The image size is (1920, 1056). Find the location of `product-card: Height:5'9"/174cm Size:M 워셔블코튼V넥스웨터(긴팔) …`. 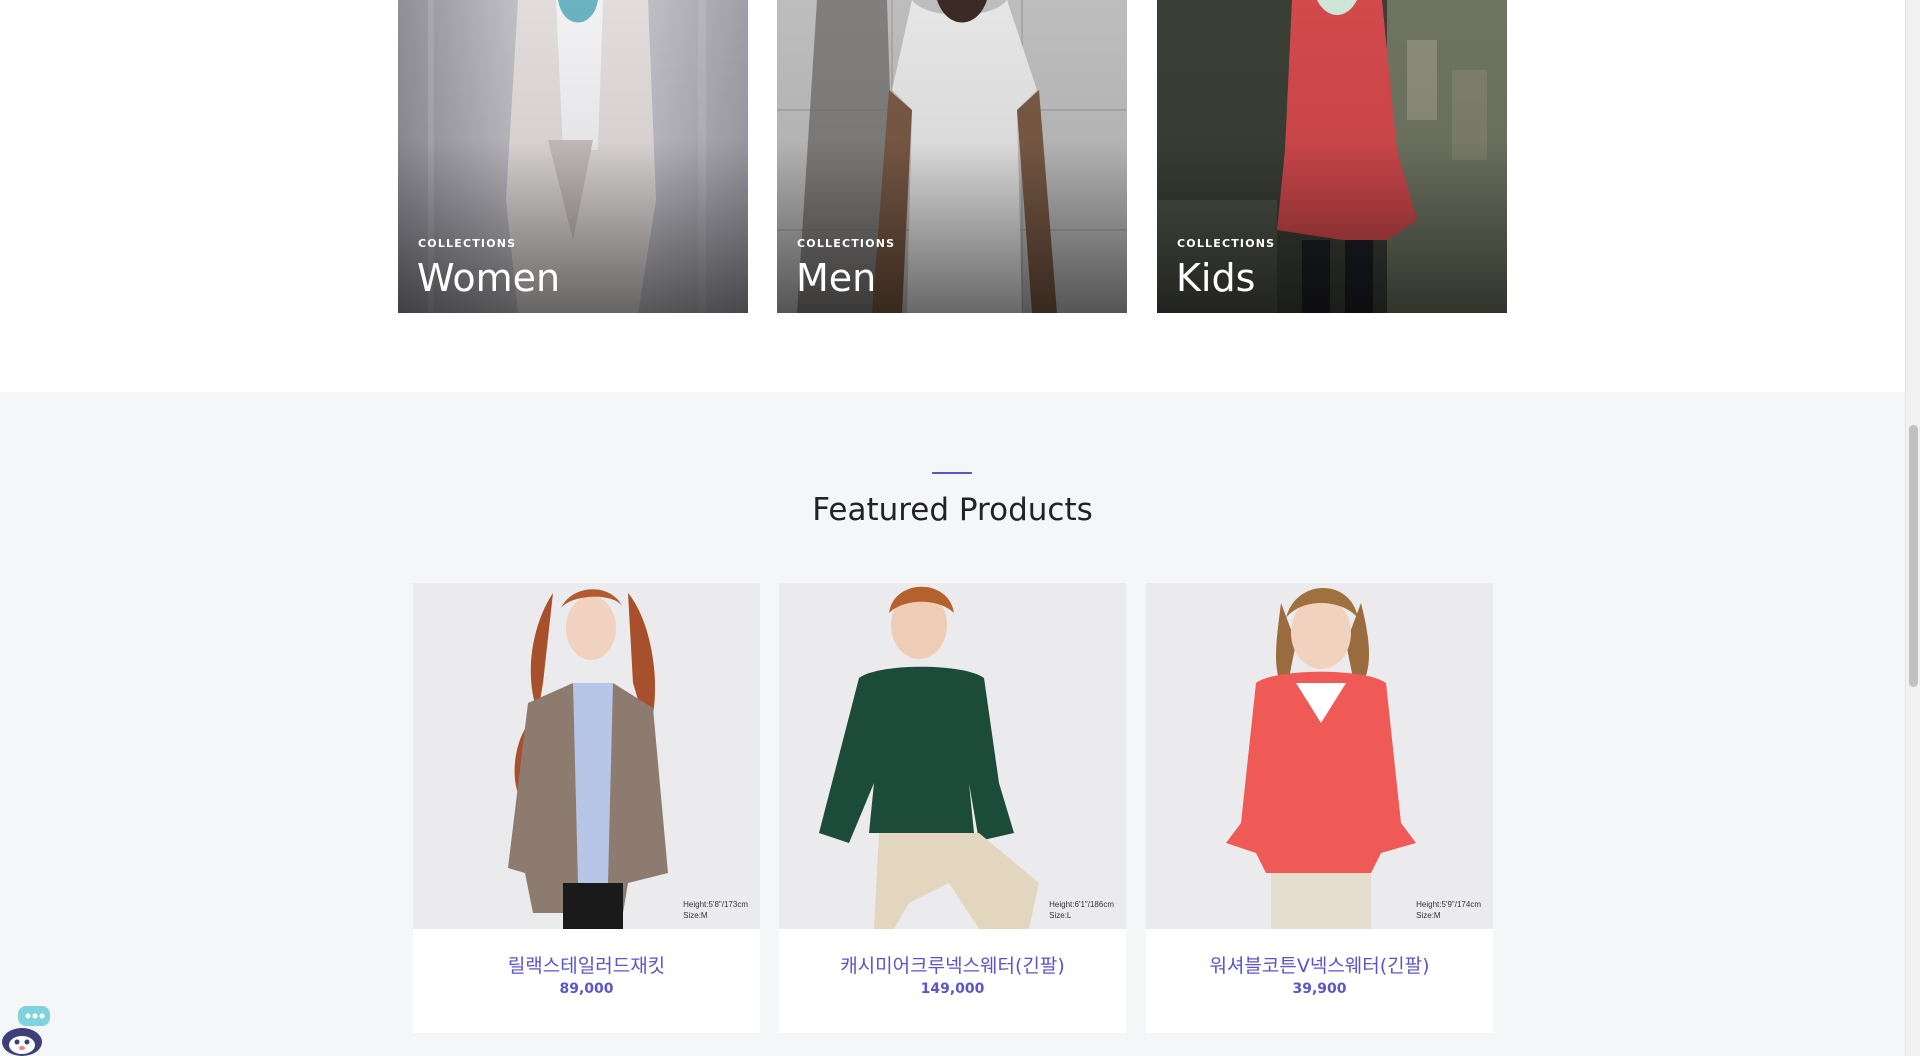

product-card: Height:5'9"/174cm Size:M 워셔블코튼V넥스웨터(긴팔) … is located at coordinates (1319, 808).